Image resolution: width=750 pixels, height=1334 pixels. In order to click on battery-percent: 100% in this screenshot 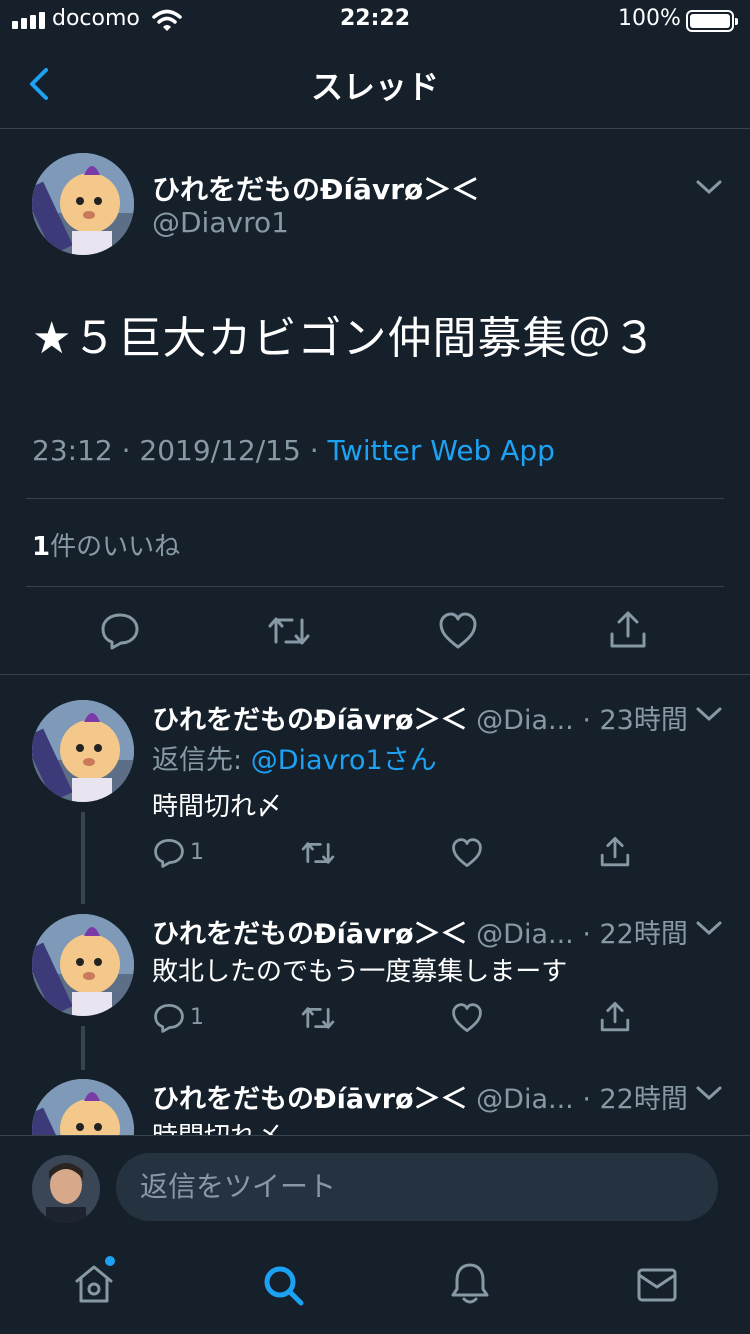, I will do `click(649, 18)`.